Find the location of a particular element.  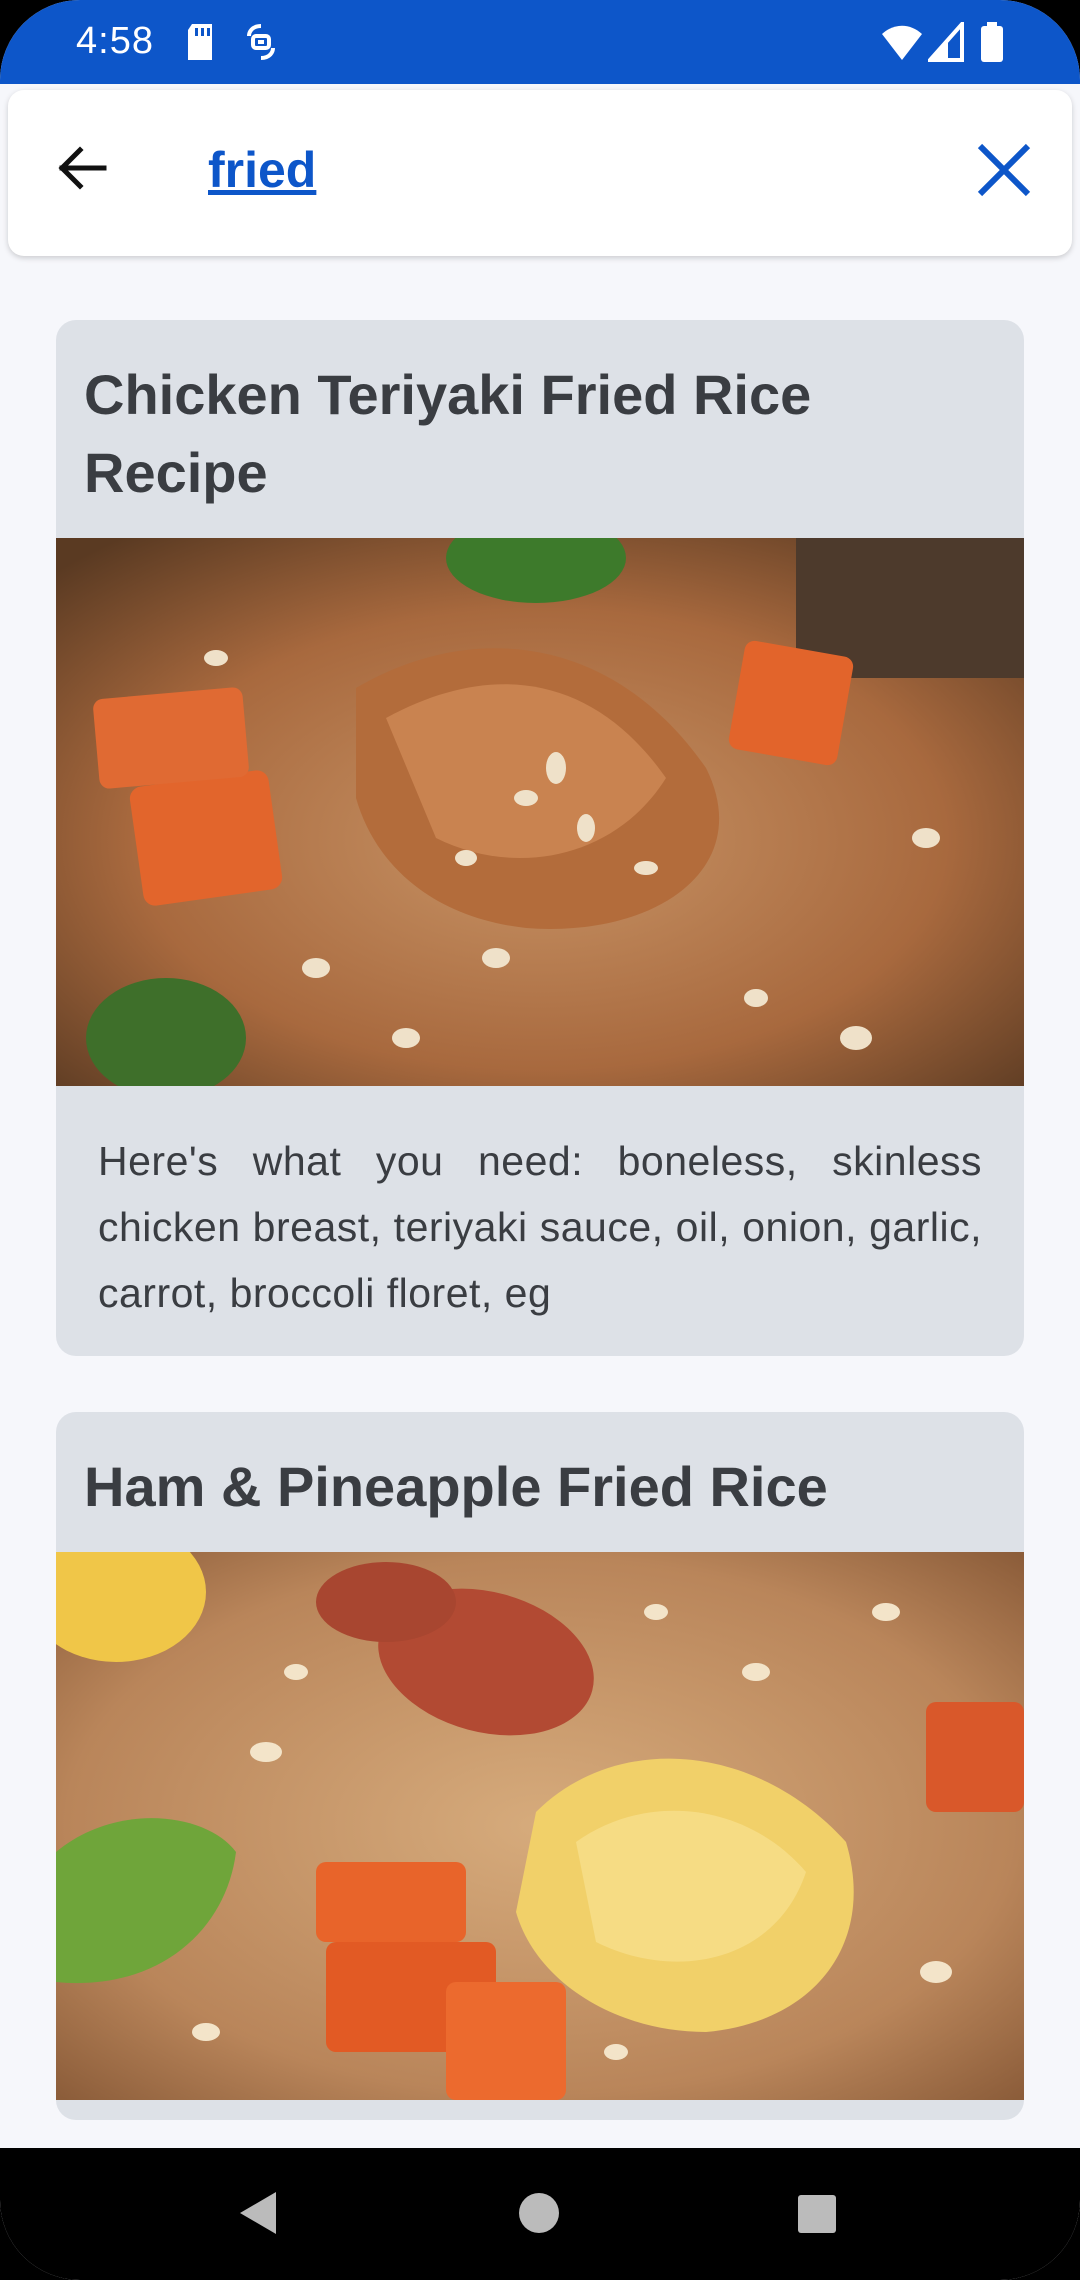

arrow-left-icon is located at coordinates (82, 168).